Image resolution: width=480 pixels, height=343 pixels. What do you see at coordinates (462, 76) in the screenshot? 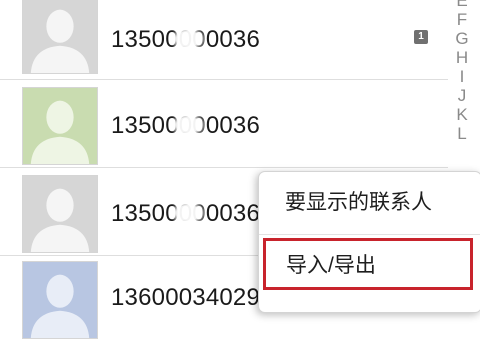
I see `index-letter: I` at bounding box center [462, 76].